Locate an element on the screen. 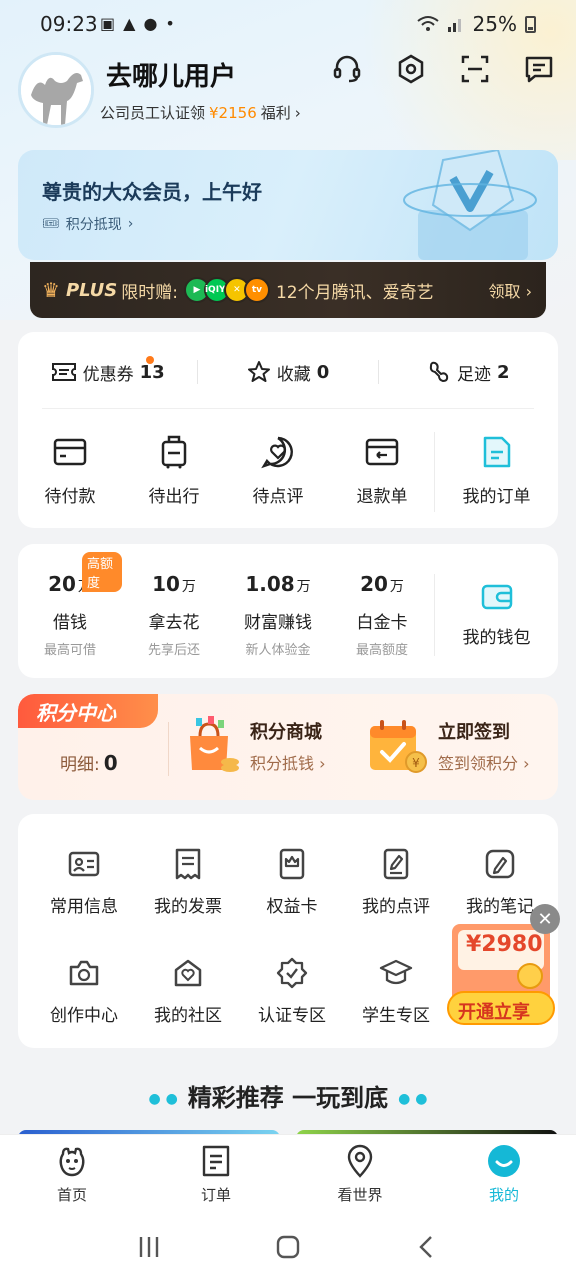  tool-benefit-cards: 权益卡 is located at coordinates (292, 881).